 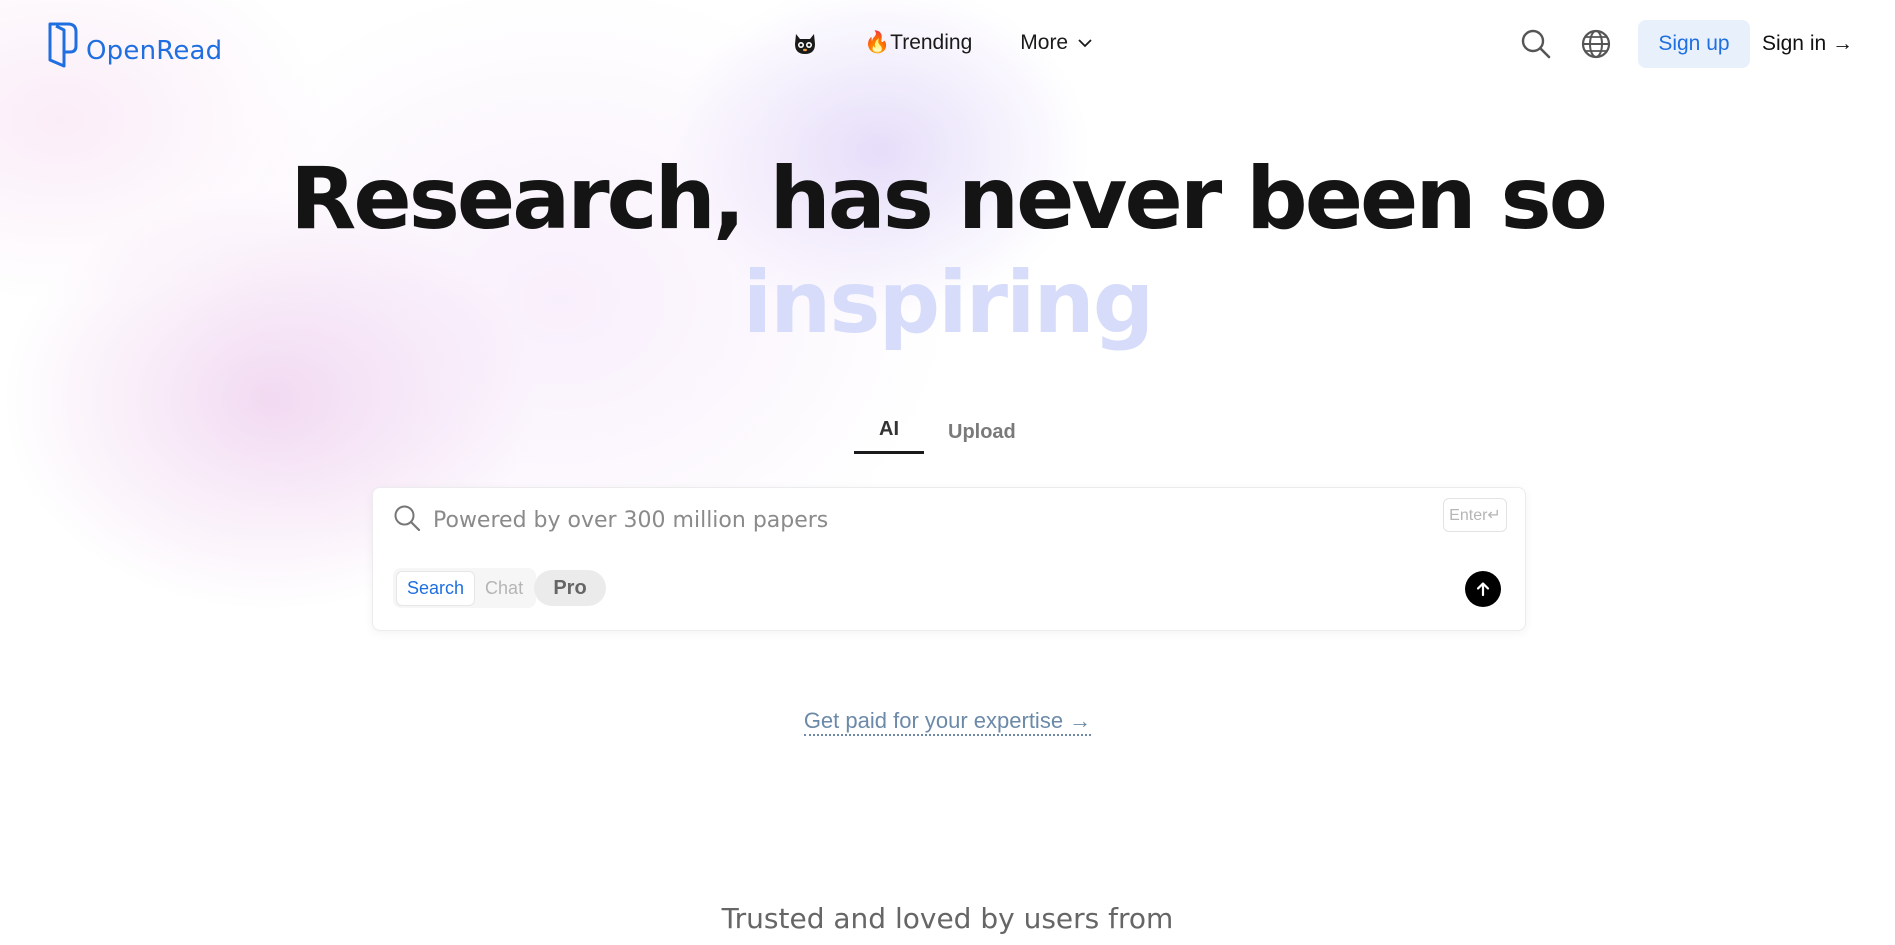 I want to click on arrow-up-icon, so click(x=1483, y=589).